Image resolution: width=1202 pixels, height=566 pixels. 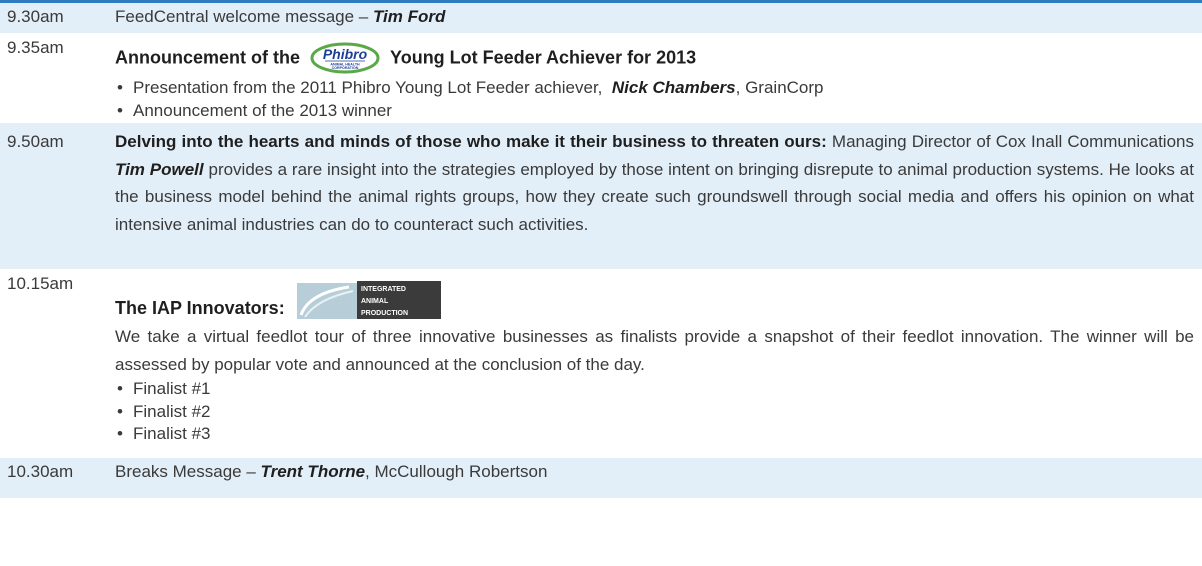 I want to click on iap-logo: INTEGRATED ANIMAL PRODUCTION, so click(x=366, y=298).